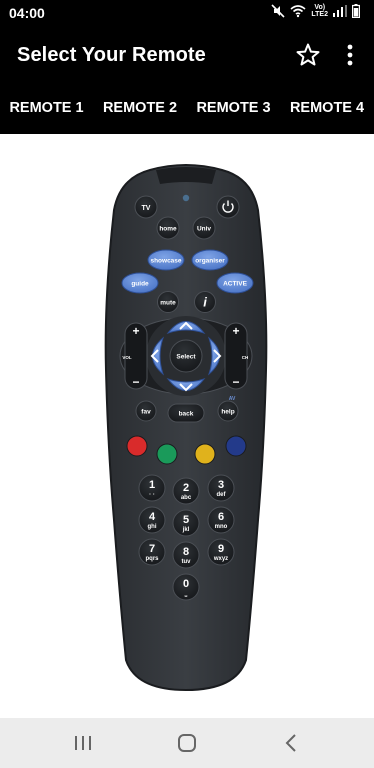  Describe the element at coordinates (186, 594) in the screenshot. I see `key-0-letters: ⎵` at that location.